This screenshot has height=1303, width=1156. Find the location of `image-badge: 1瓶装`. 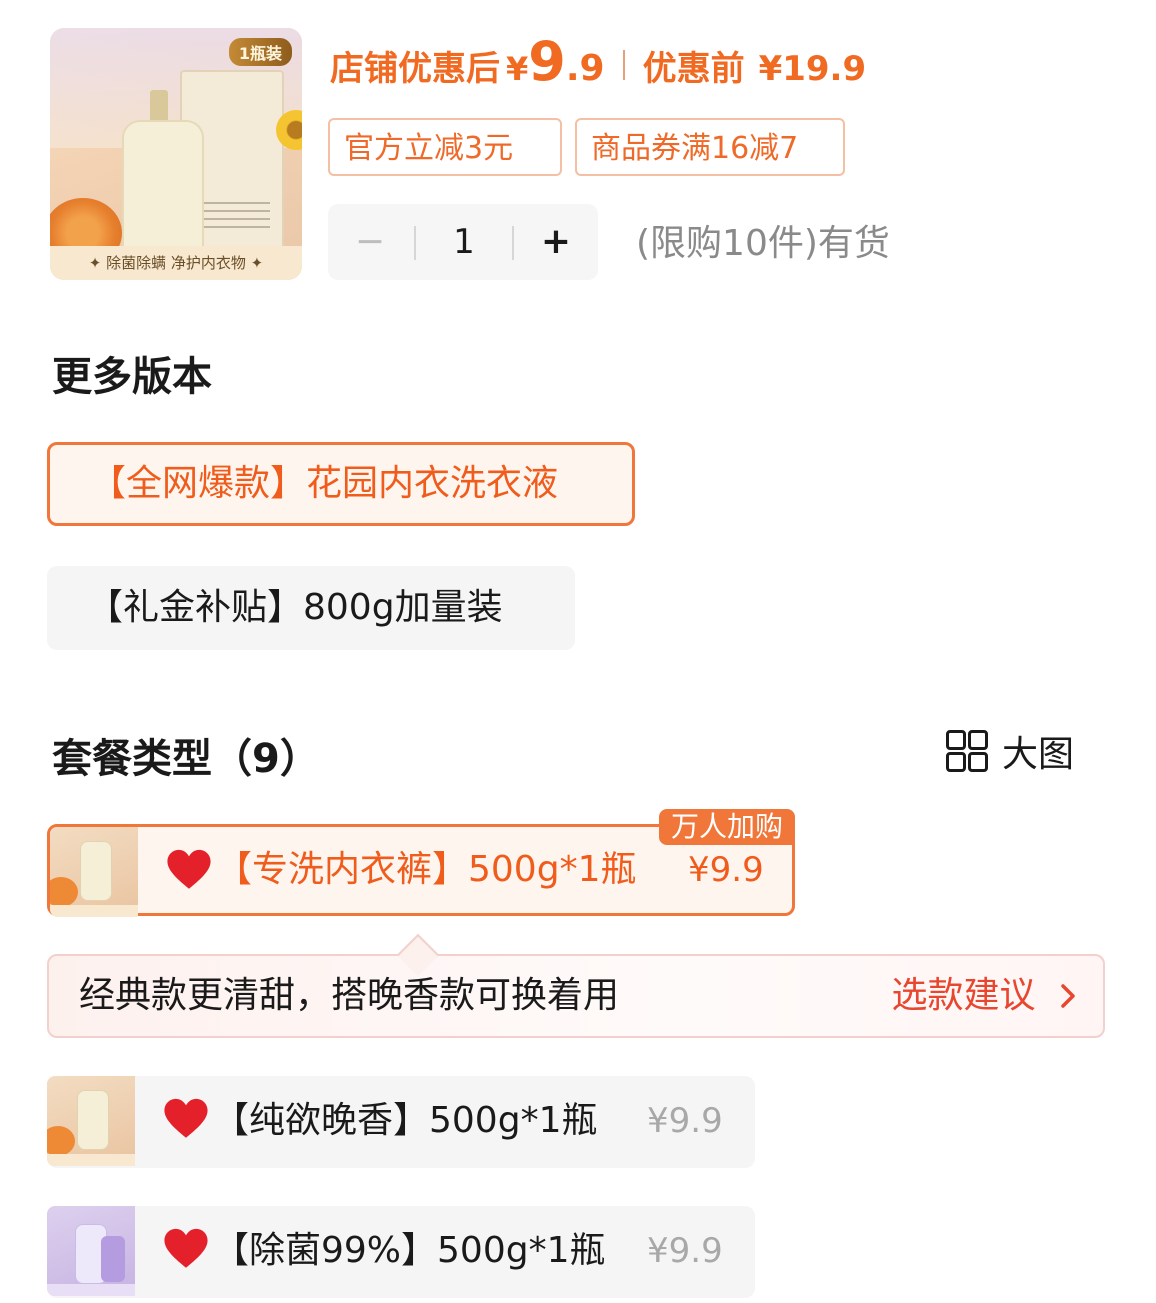

image-badge: 1瓶装 is located at coordinates (260, 52).